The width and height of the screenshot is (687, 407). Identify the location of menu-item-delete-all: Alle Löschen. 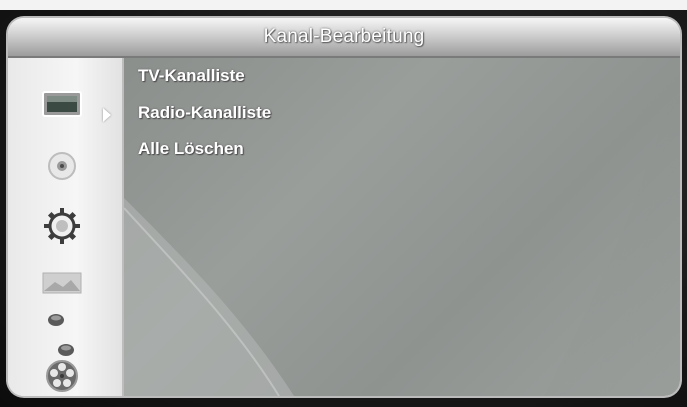
(191, 149).